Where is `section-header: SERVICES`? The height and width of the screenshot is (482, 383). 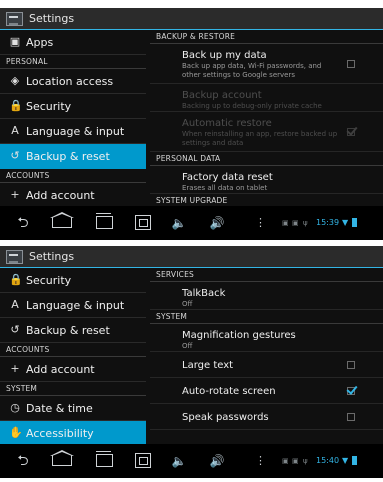 section-header: SERVICES is located at coordinates (266, 275).